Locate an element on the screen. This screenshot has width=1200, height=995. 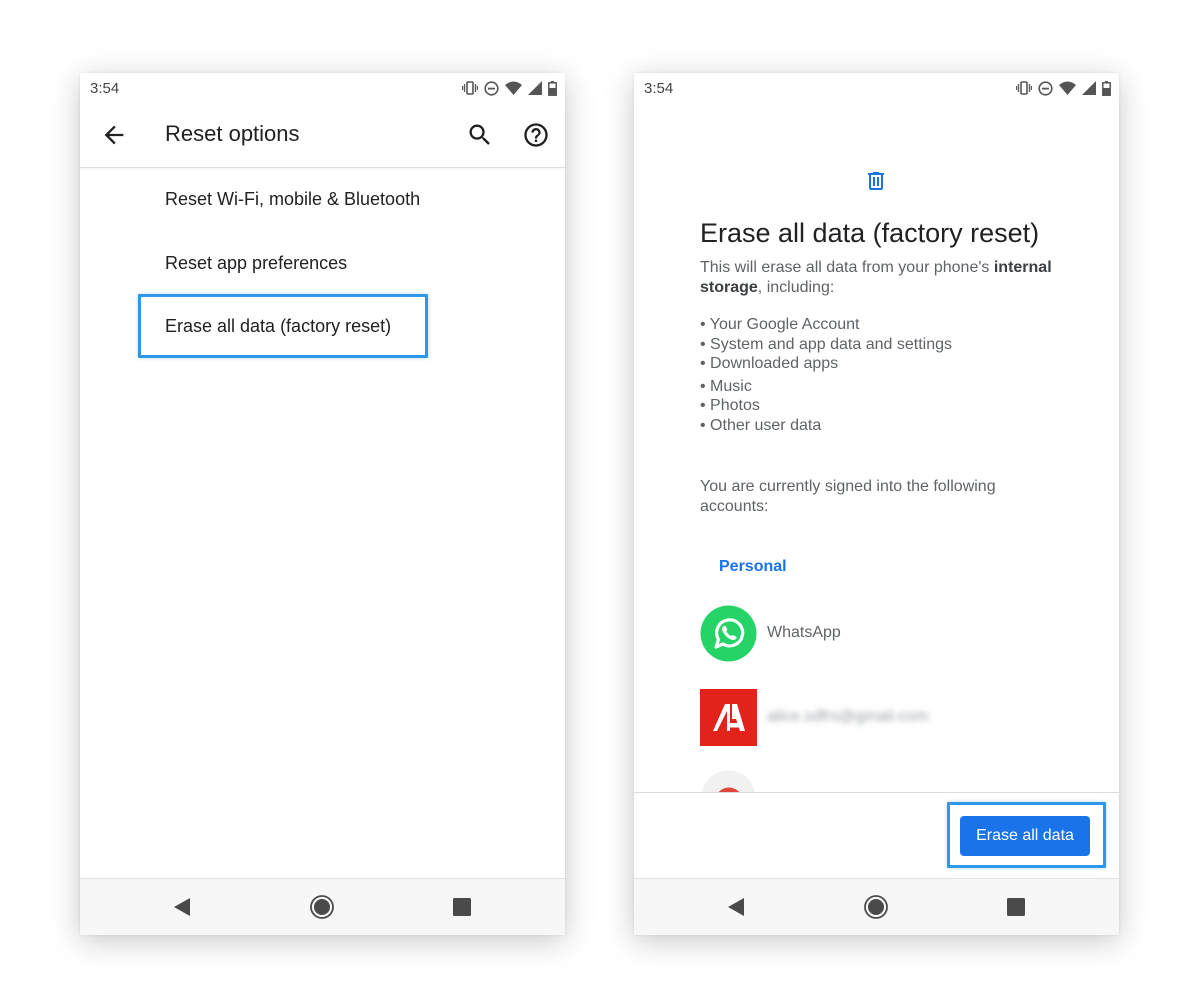
account-row-adobe: alice.sdfrs@gmail.com is located at coordinates (814, 717).